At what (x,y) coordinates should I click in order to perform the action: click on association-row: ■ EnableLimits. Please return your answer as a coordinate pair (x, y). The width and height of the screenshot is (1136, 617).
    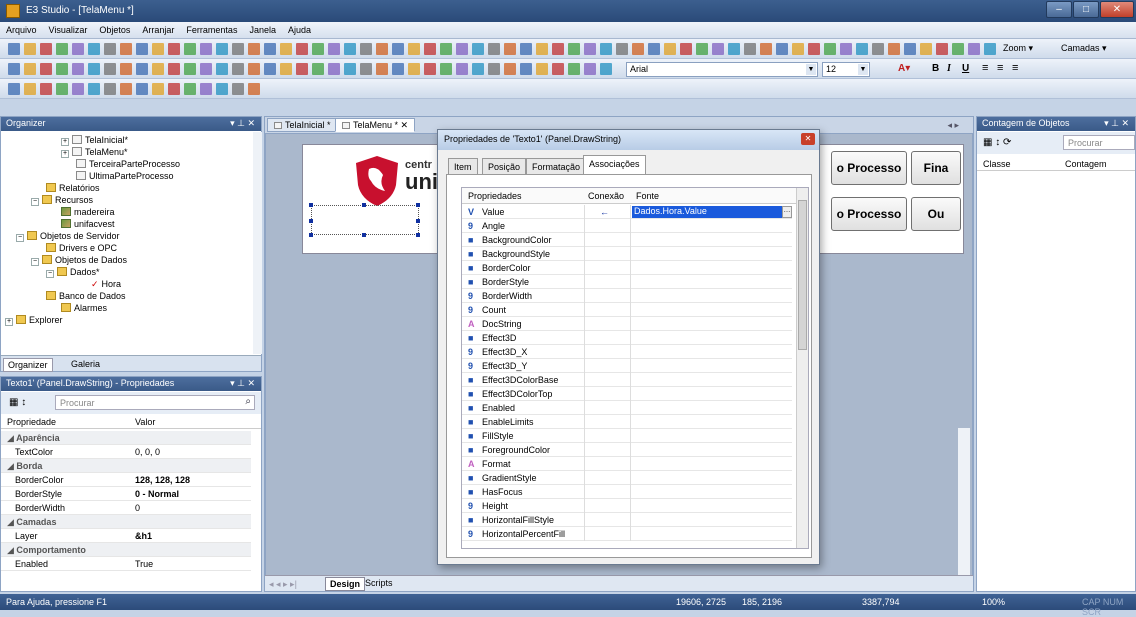
    Looking at the image, I should click on (627, 422).